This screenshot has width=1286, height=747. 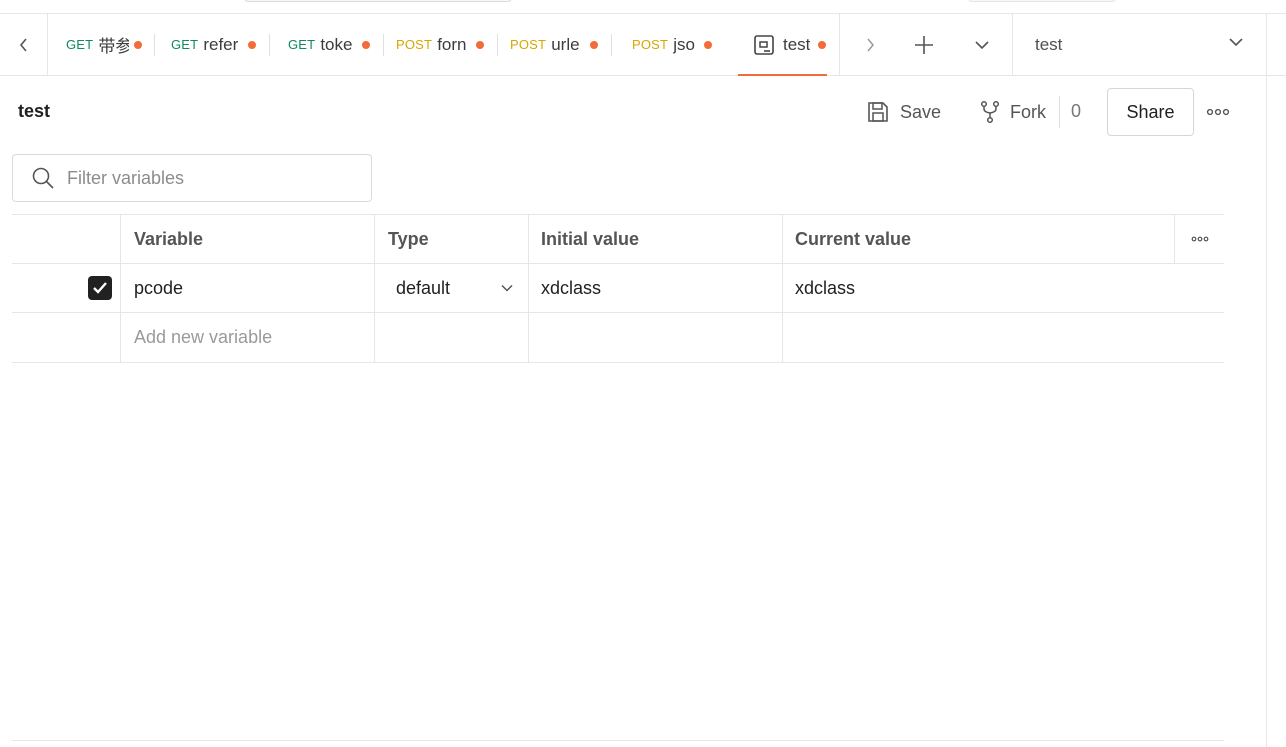 I want to click on checkmark-icon, so click(x=100, y=288).